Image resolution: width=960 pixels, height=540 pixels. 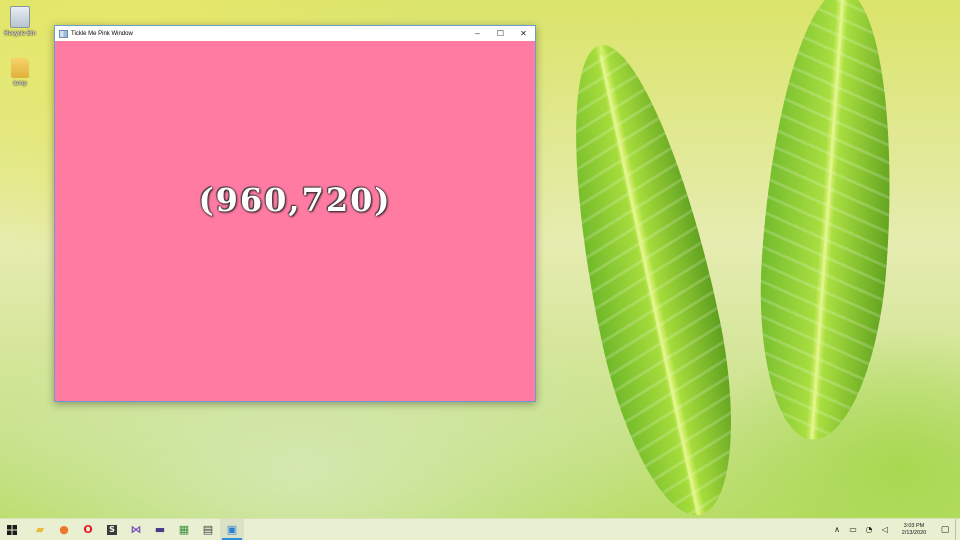 I want to click on taskbar-file-explorer: ▰, so click(x=40, y=529).